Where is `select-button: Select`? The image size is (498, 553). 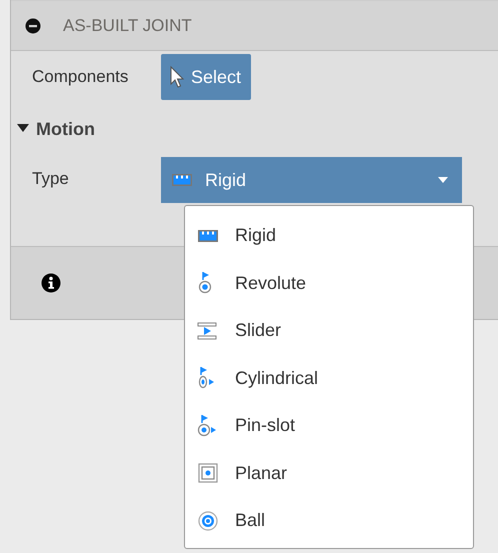
select-button: Select is located at coordinates (206, 77).